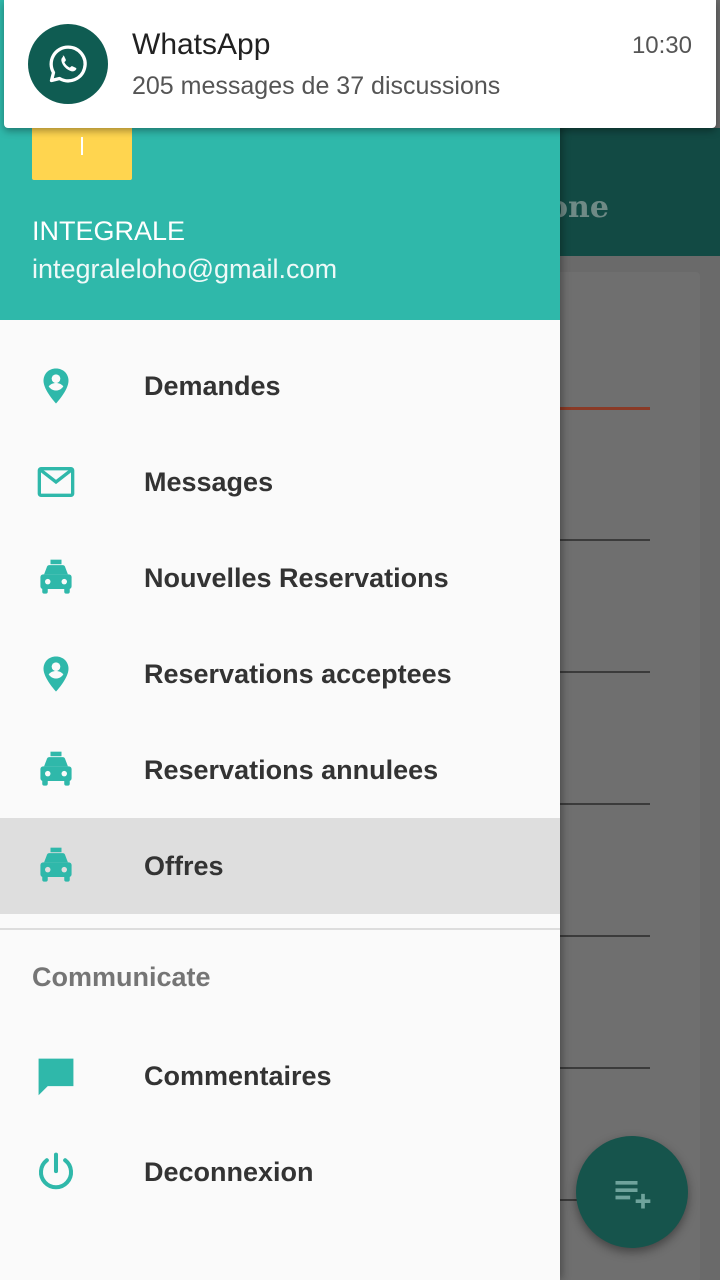 The height and width of the screenshot is (1280, 720). What do you see at coordinates (280, 929) in the screenshot?
I see `menu-divider` at bounding box center [280, 929].